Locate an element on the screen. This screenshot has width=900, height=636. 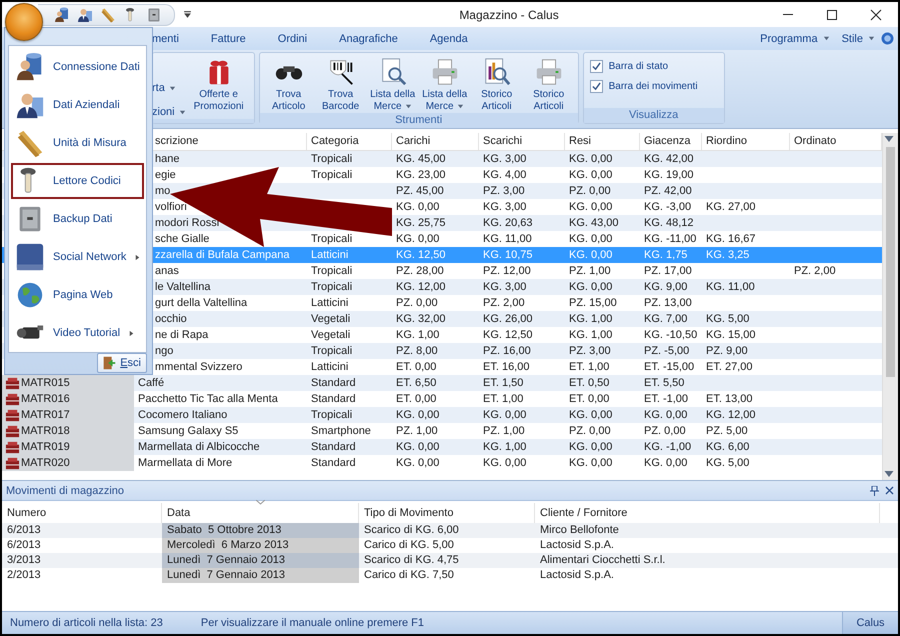
table-cell-text: Marmellata di More is located at coordinates (185, 463).